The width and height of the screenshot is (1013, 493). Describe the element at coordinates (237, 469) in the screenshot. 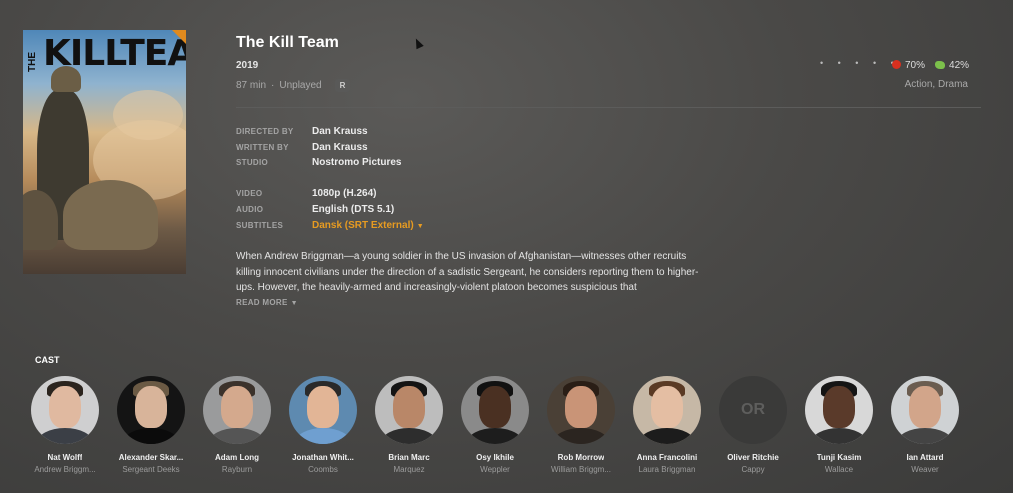

I see `cast-role: Rayburn` at that location.